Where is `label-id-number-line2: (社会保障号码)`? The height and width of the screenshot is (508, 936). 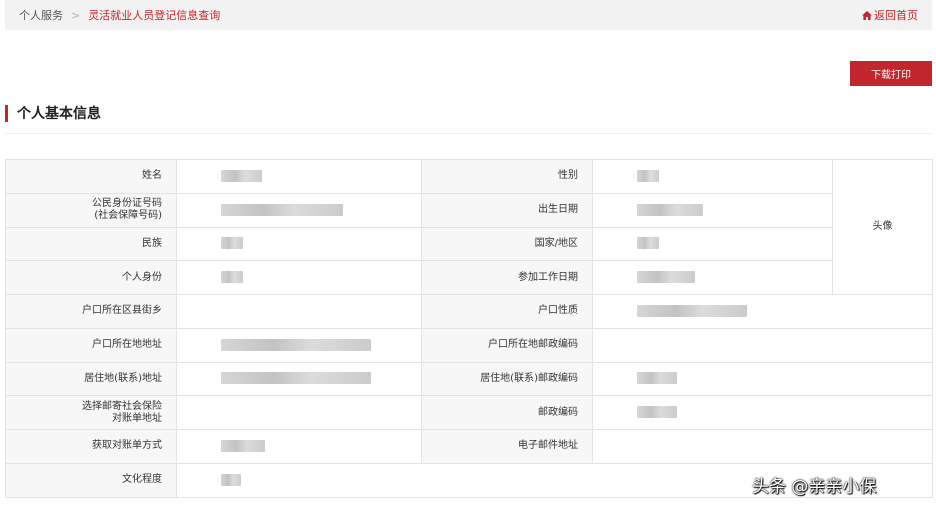 label-id-number-line2: (社会保障号码) is located at coordinates (128, 216).